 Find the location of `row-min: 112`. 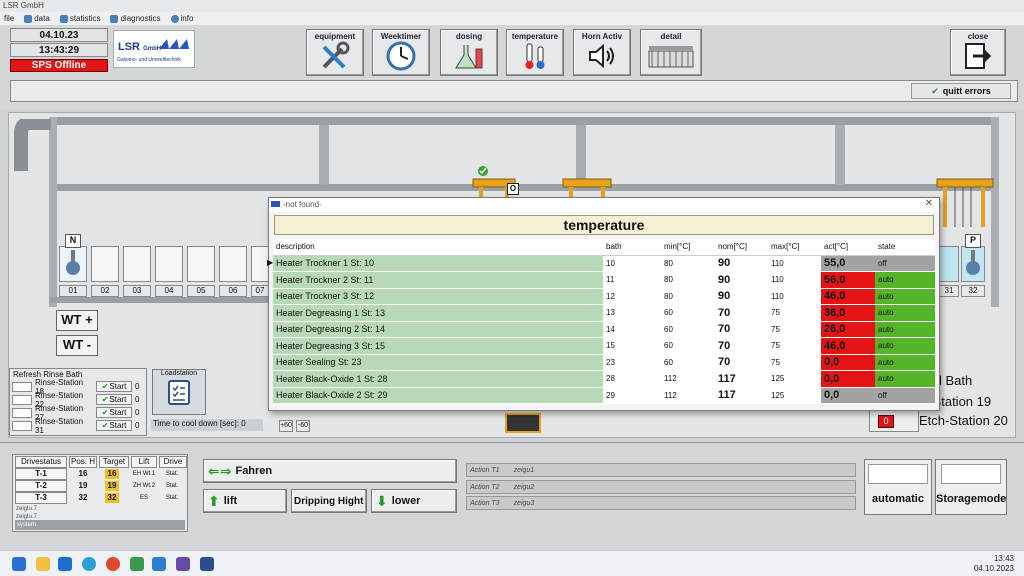

row-min: 112 is located at coordinates (688, 379).